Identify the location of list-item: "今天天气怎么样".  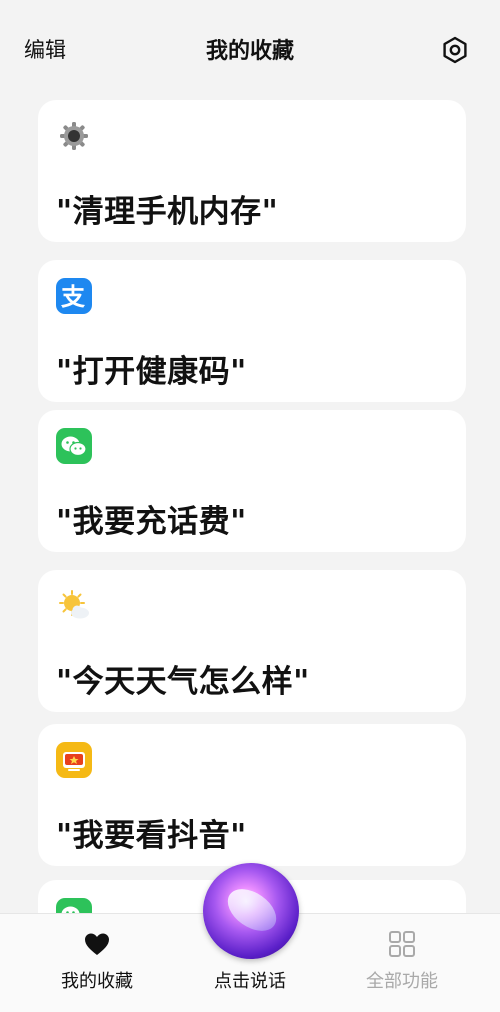
(252, 641).